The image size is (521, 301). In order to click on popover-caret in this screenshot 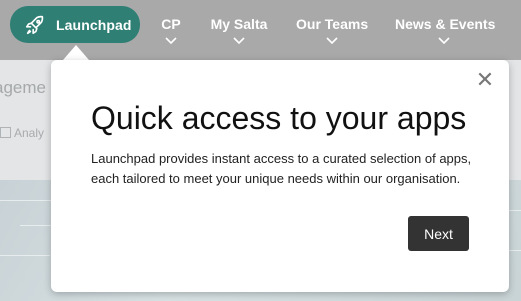, I will do `click(76, 52)`.